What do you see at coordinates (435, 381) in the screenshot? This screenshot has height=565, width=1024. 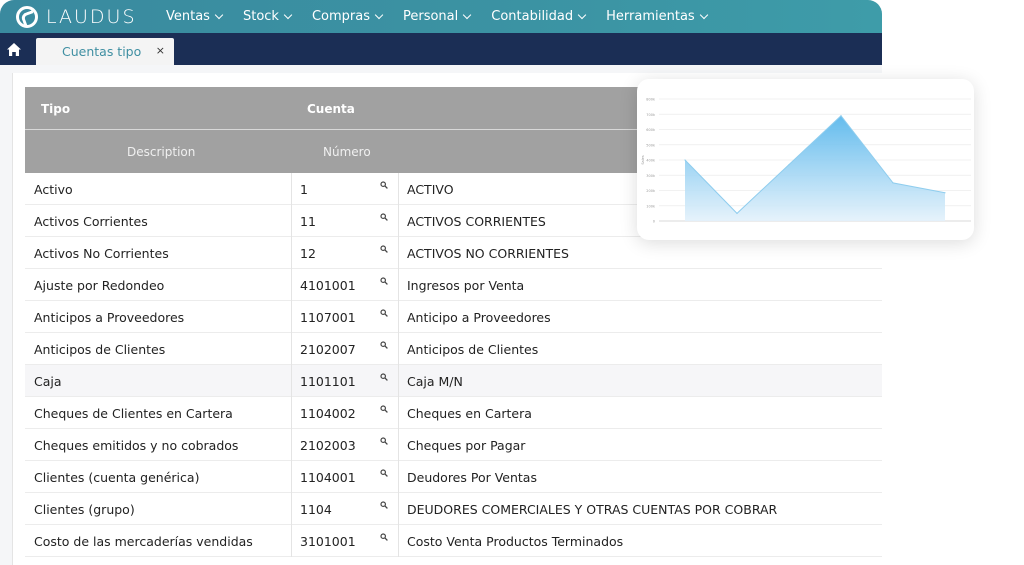 I see `cell-descripcion: Caja M/N` at bounding box center [435, 381].